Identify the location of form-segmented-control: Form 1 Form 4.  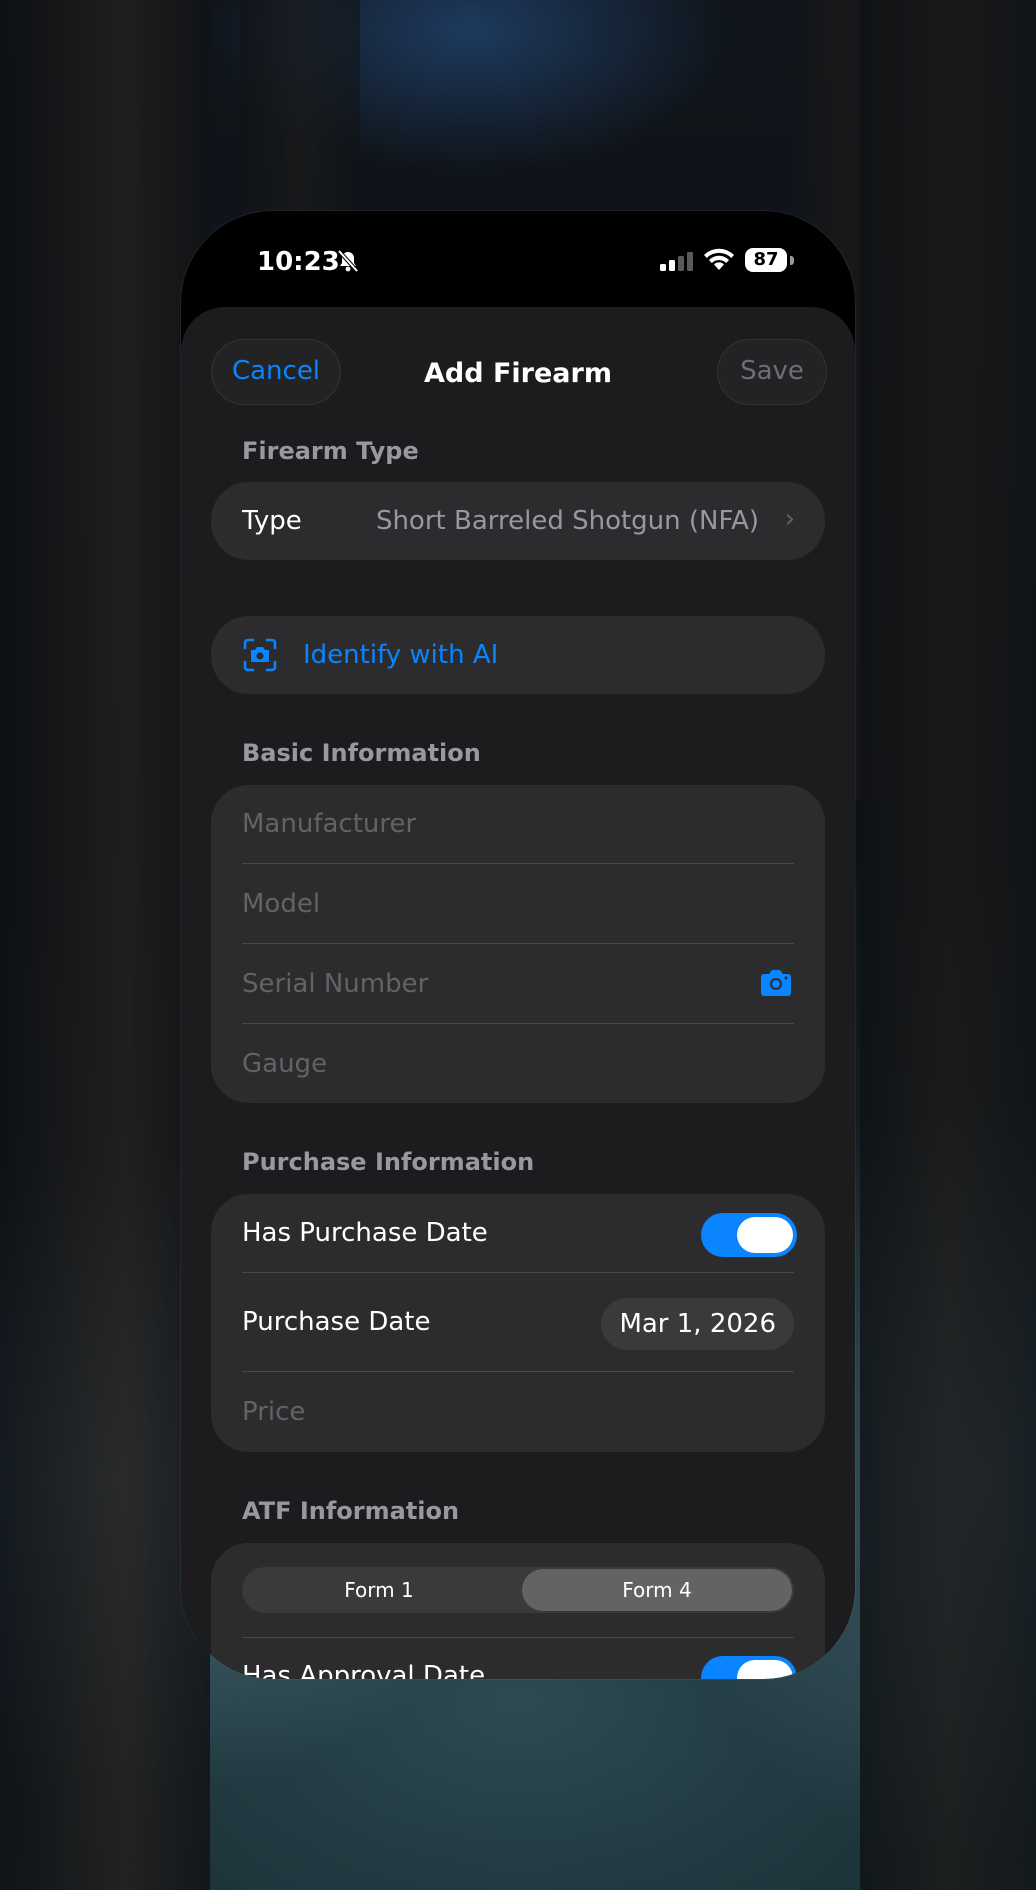
(518, 1590).